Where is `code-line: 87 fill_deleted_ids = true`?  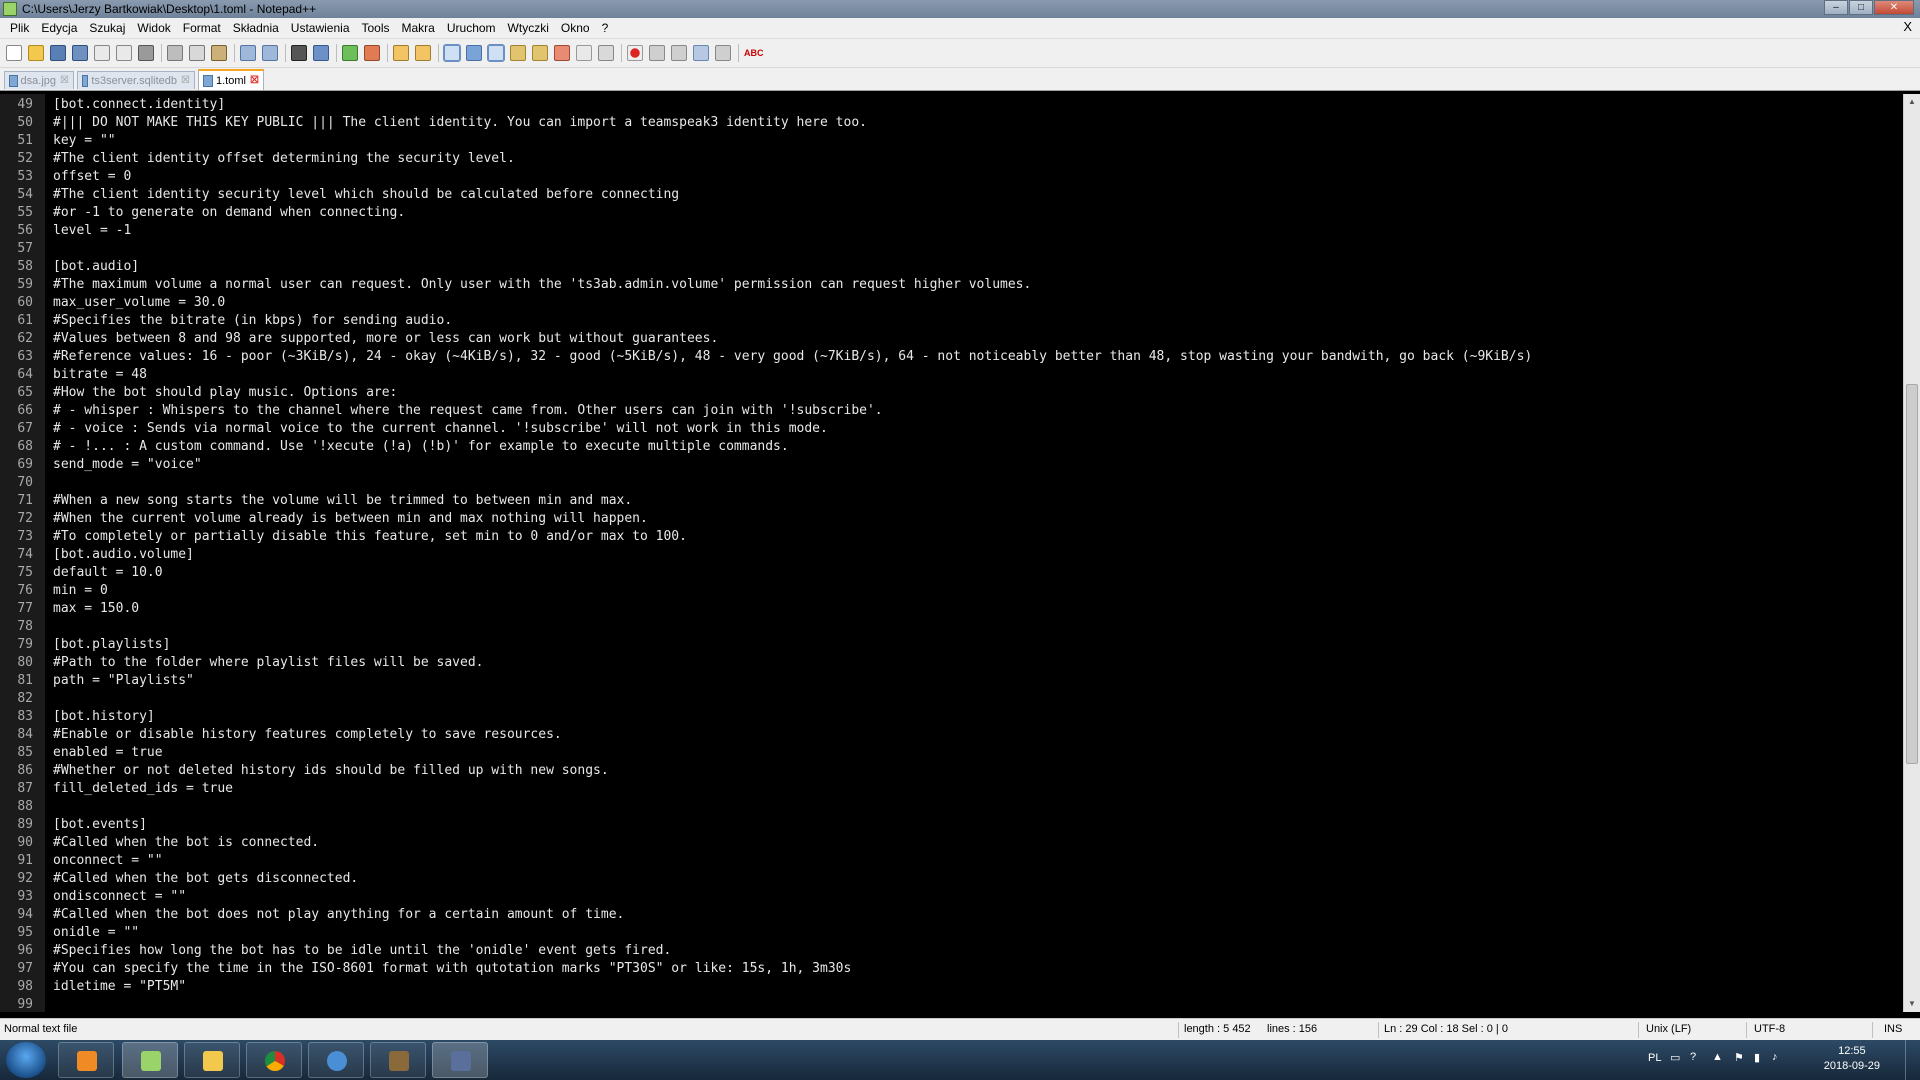 code-line: 87 fill_deleted_ids = true is located at coordinates (951, 789).